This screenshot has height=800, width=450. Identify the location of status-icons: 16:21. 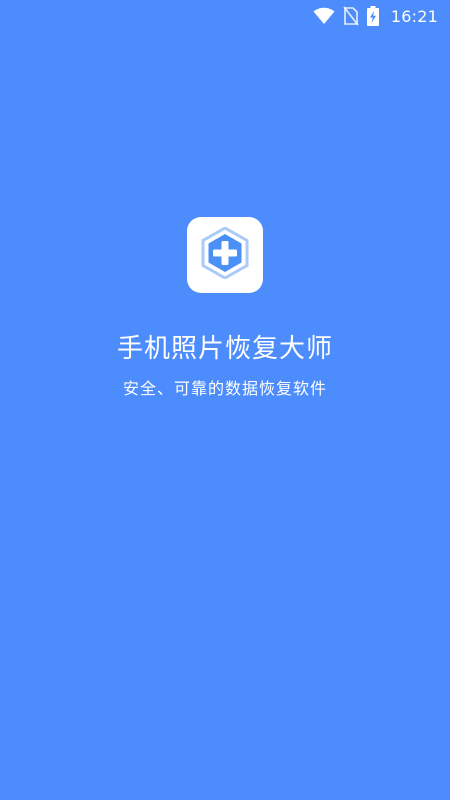
(375, 16).